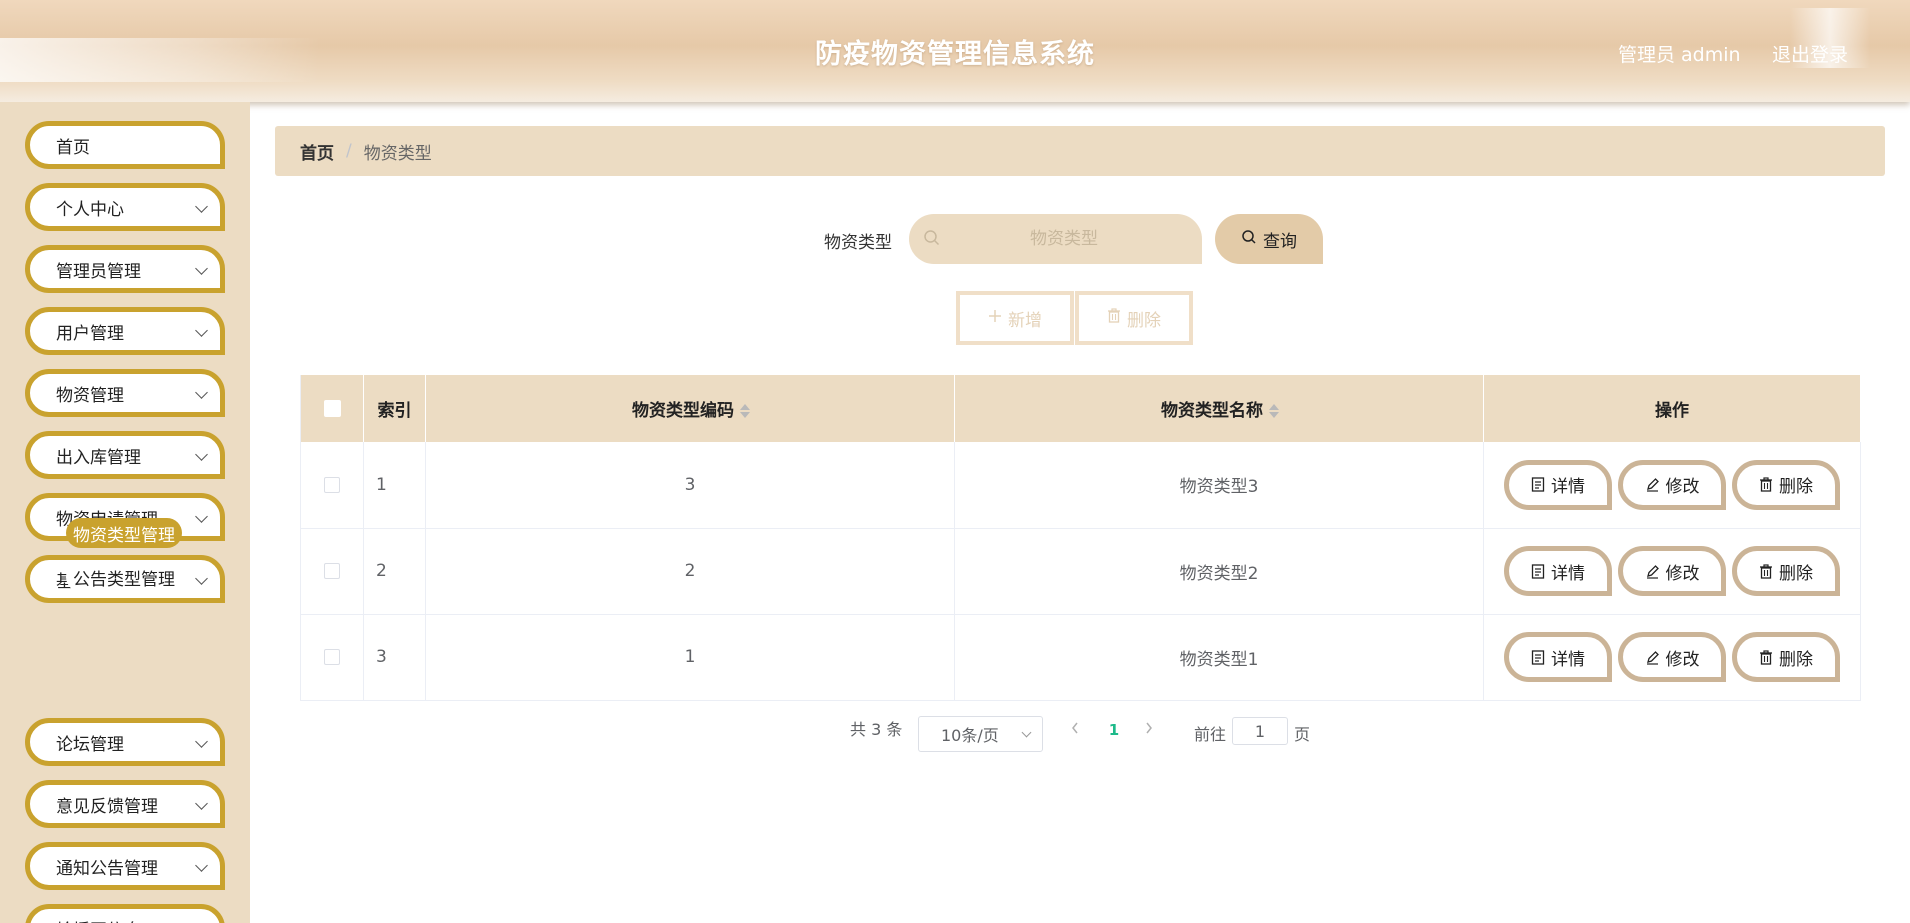  I want to click on batch-delete-button: 删除, so click(1134, 318).